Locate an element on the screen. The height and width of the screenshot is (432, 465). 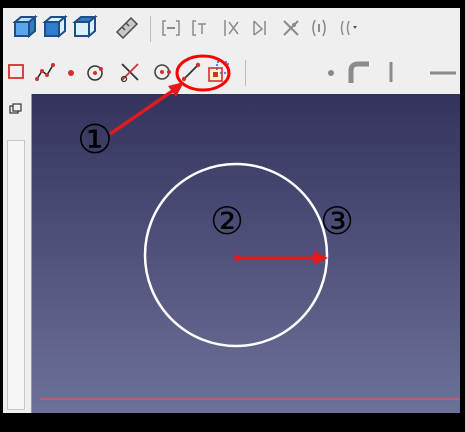
constraint-lock-icon is located at coordinates (291, 28).